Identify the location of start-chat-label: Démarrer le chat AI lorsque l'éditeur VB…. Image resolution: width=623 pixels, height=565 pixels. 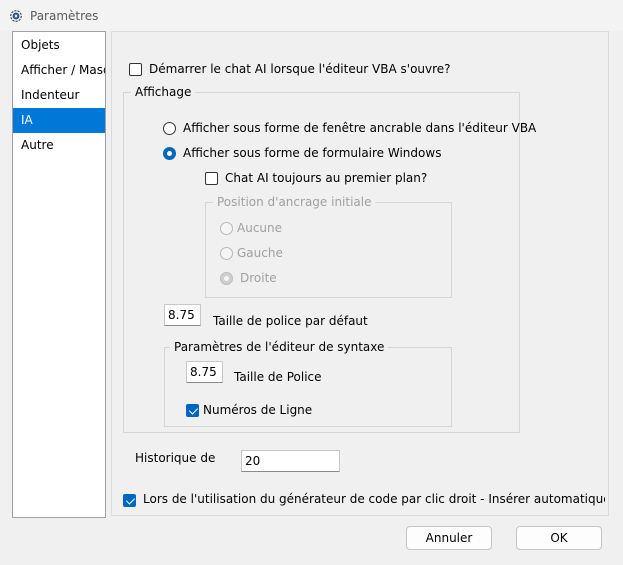
(300, 69).